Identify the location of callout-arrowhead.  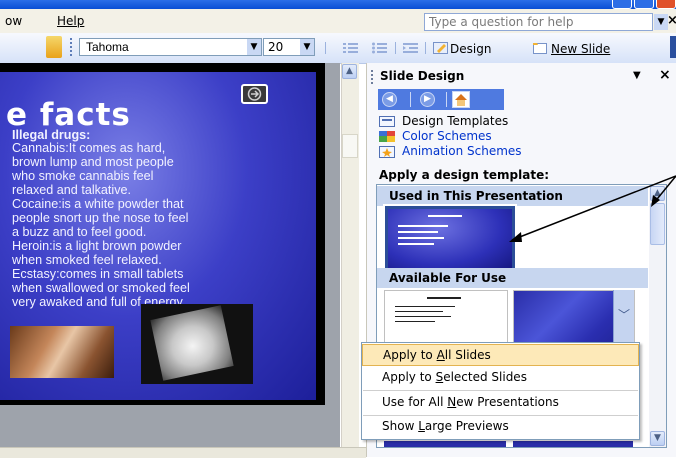
(515, 237).